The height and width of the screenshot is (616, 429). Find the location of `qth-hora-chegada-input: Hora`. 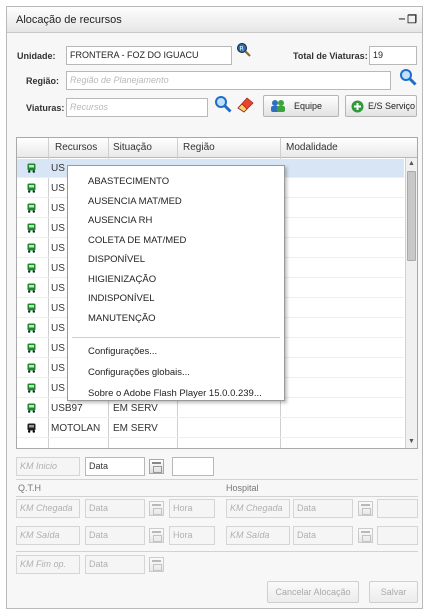

qth-hora-chegada-input: Hora is located at coordinates (192, 508).